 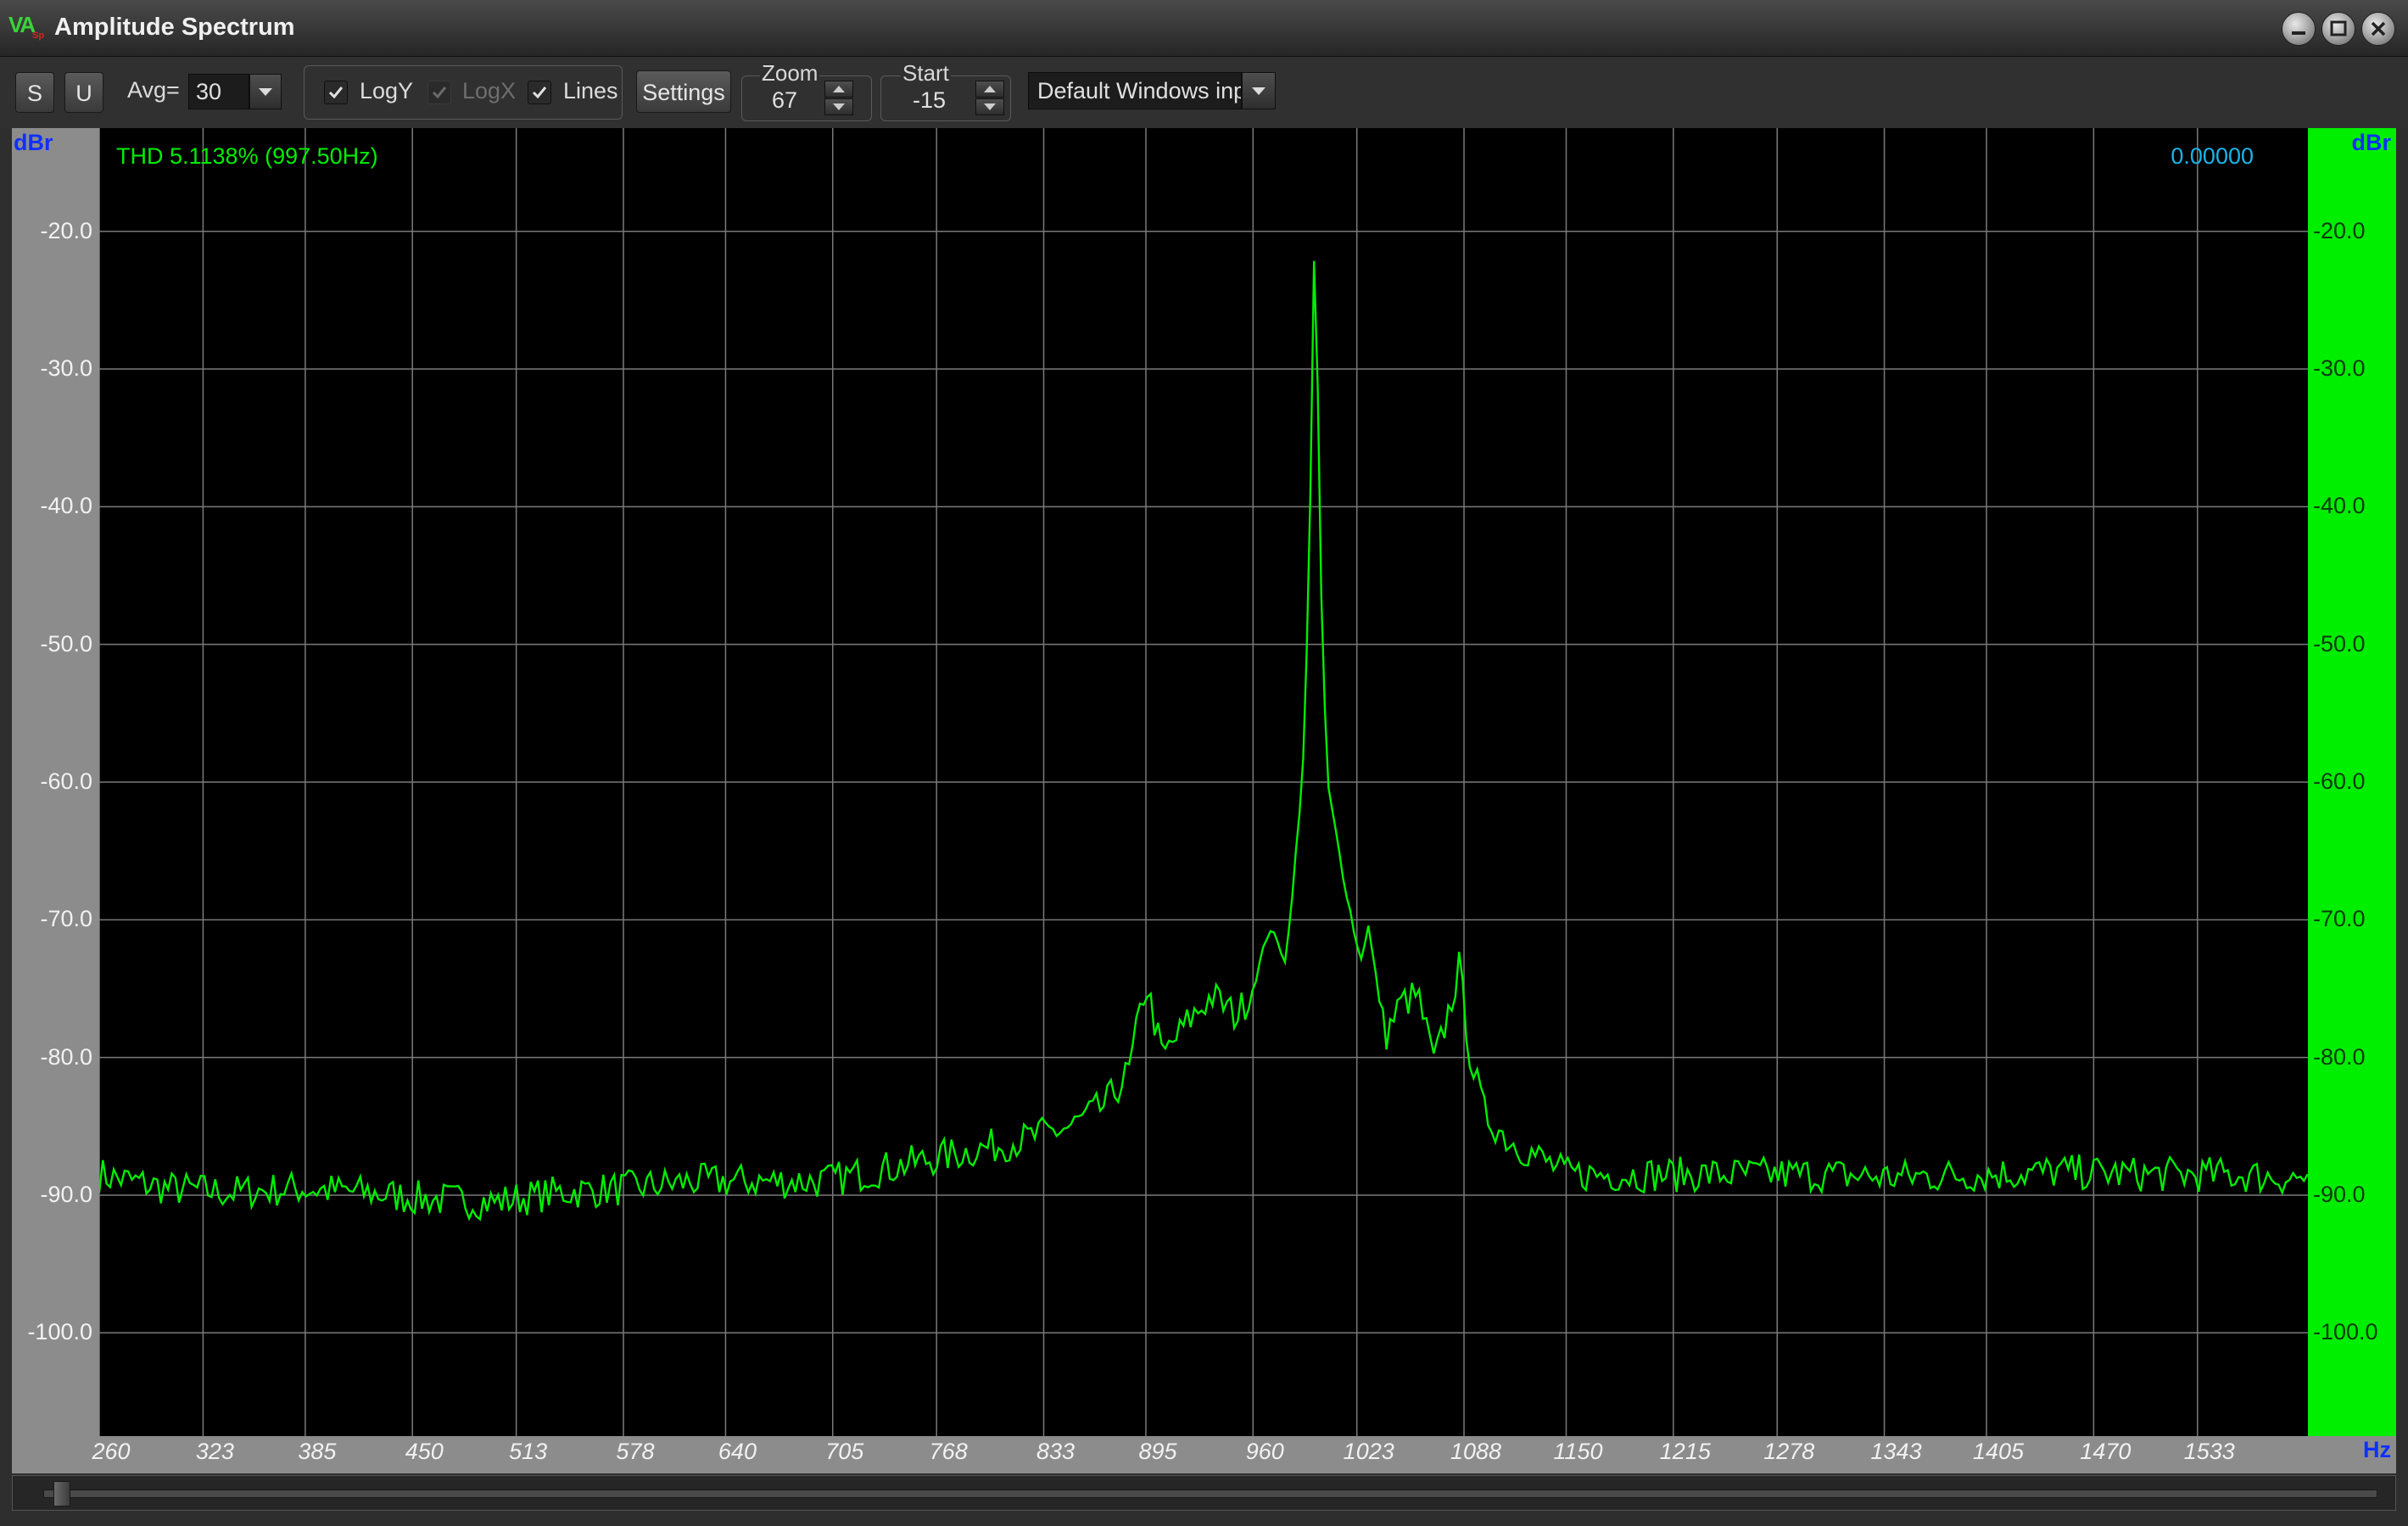 What do you see at coordinates (1999, 1451) in the screenshot?
I see `x-tick-label: 1405` at bounding box center [1999, 1451].